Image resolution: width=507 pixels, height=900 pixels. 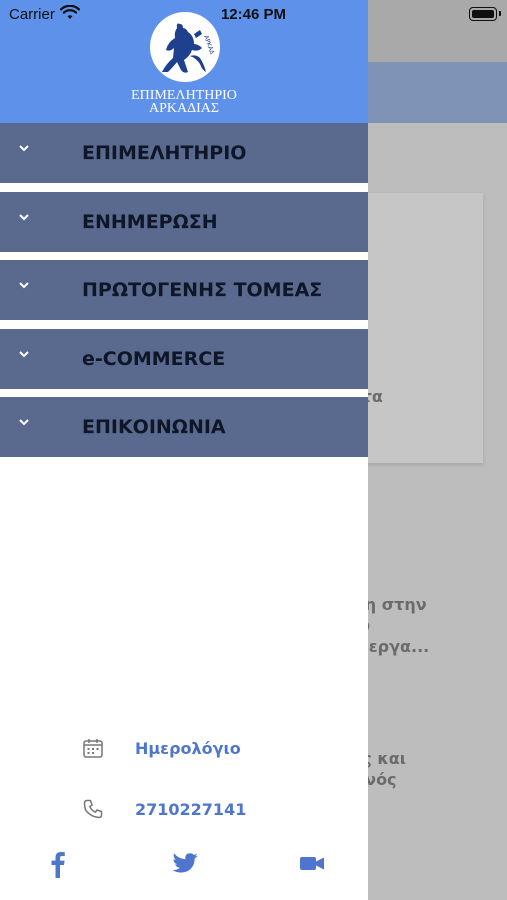 I want to click on menu-item-label: e-COMMERCE, so click(x=154, y=359).